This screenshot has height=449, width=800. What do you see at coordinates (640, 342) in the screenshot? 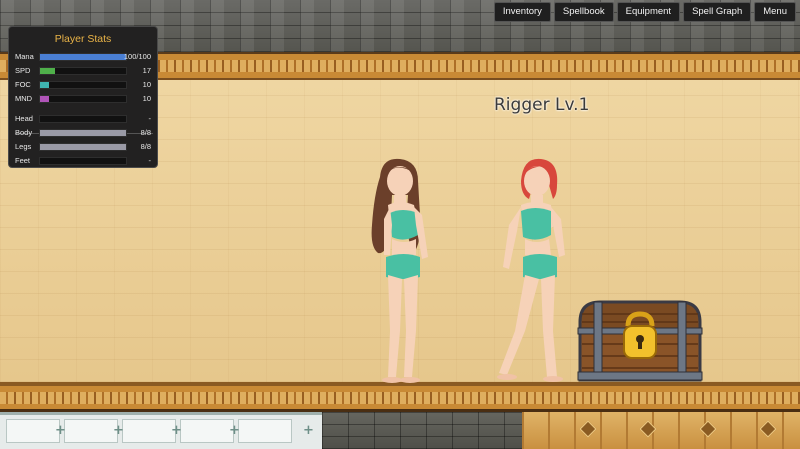
I see `treasure-chest` at bounding box center [640, 342].